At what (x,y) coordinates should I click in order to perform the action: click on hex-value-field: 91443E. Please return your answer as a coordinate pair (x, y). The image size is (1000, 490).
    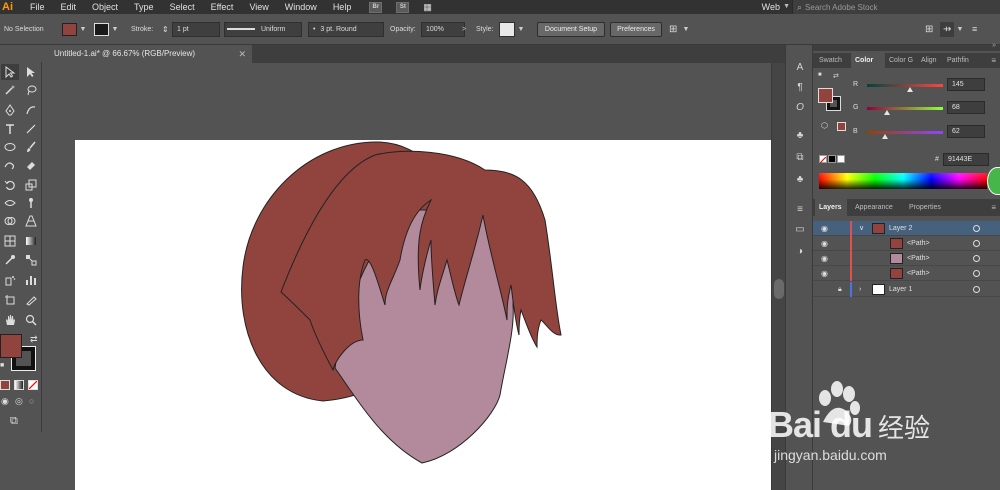
    Looking at the image, I should click on (966, 159).